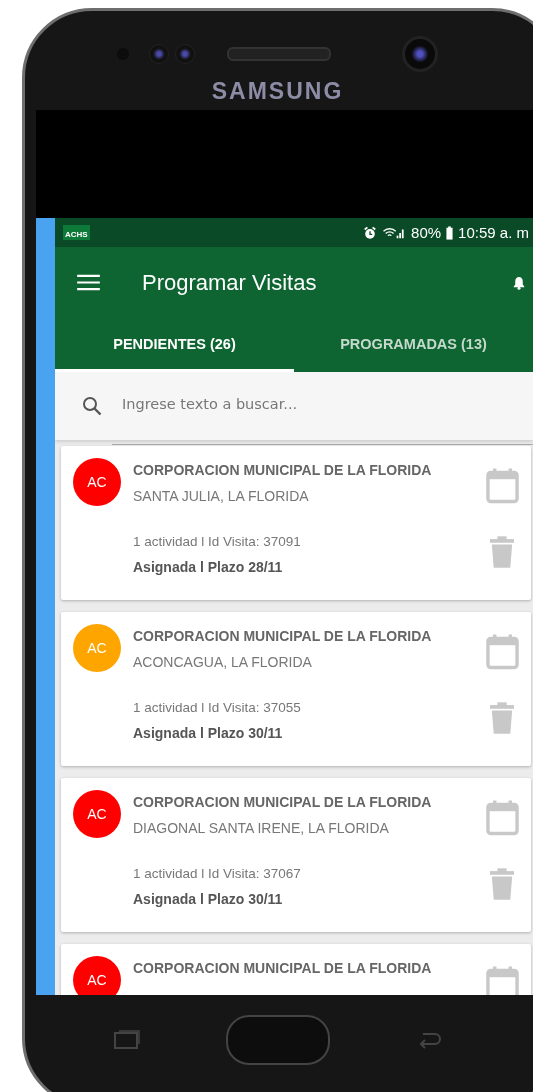 The width and height of the screenshot is (533, 1092). Describe the element at coordinates (217, 541) in the screenshot. I see `visit-details: 1 actividad l Id Visita: 37091` at that location.